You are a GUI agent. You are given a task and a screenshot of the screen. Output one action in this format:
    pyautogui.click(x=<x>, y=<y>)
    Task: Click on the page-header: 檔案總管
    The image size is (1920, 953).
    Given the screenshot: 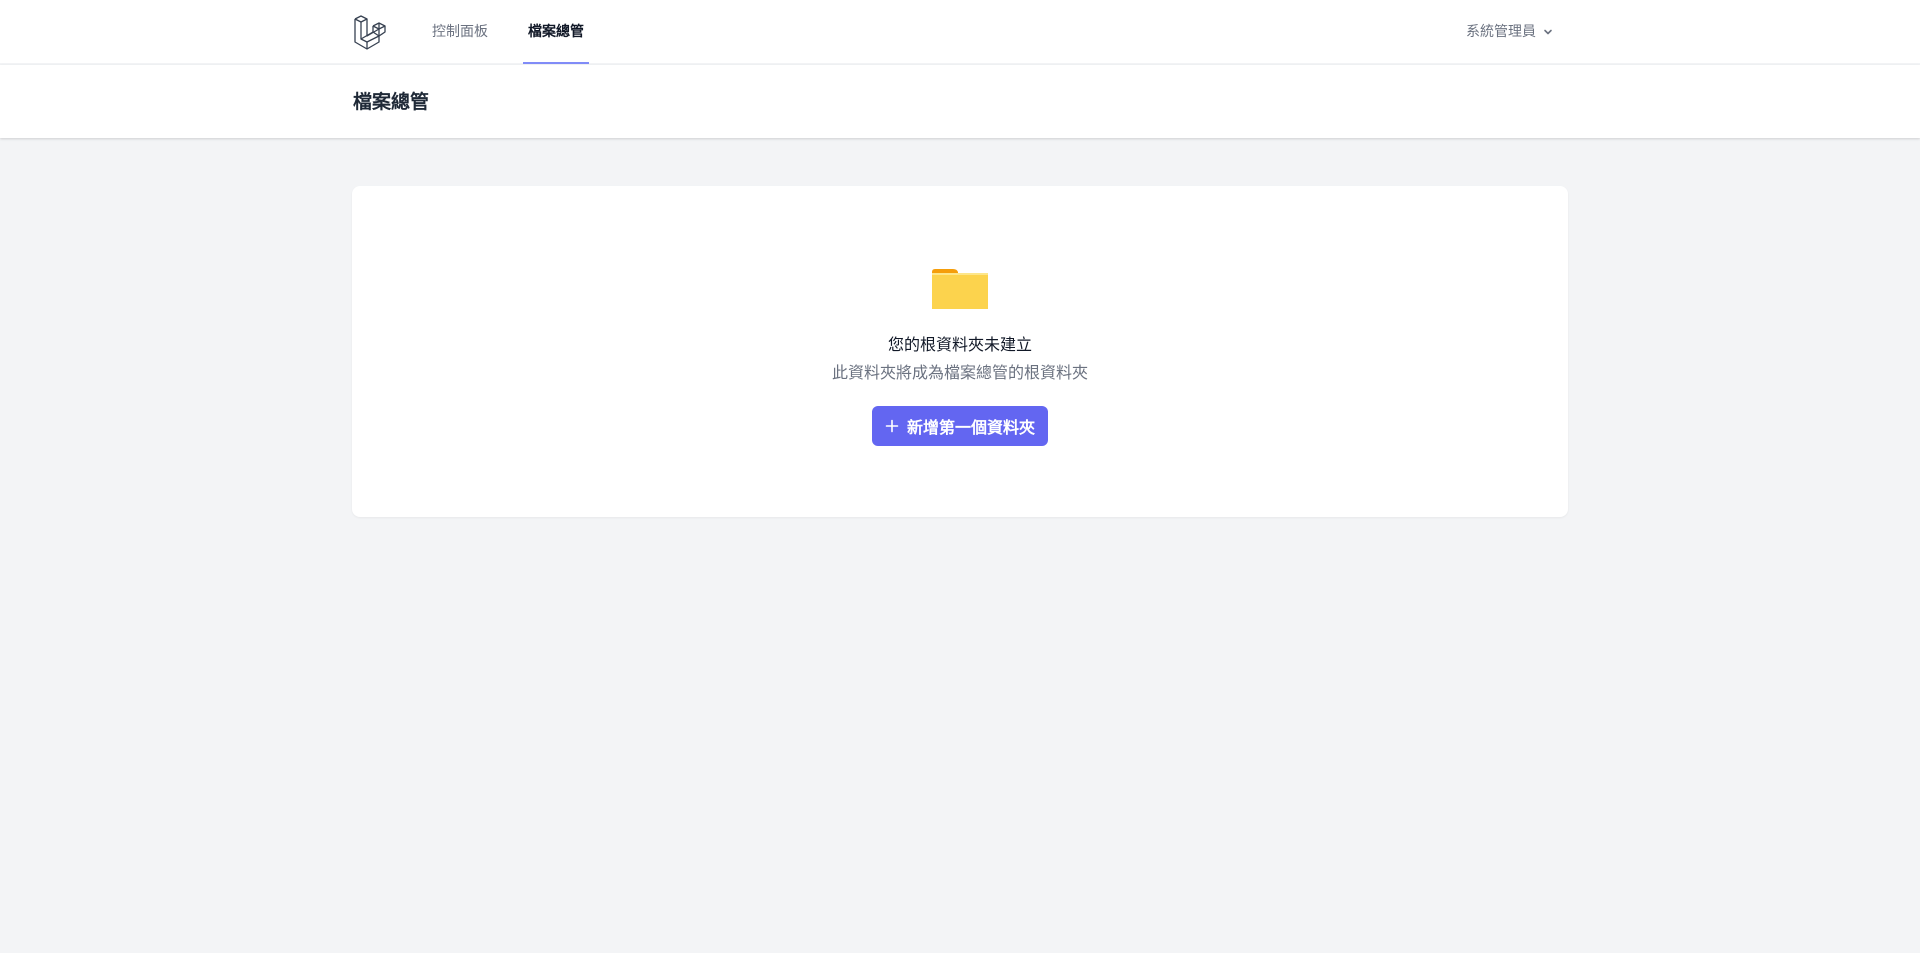 What is the action you would take?
    pyautogui.click(x=960, y=101)
    